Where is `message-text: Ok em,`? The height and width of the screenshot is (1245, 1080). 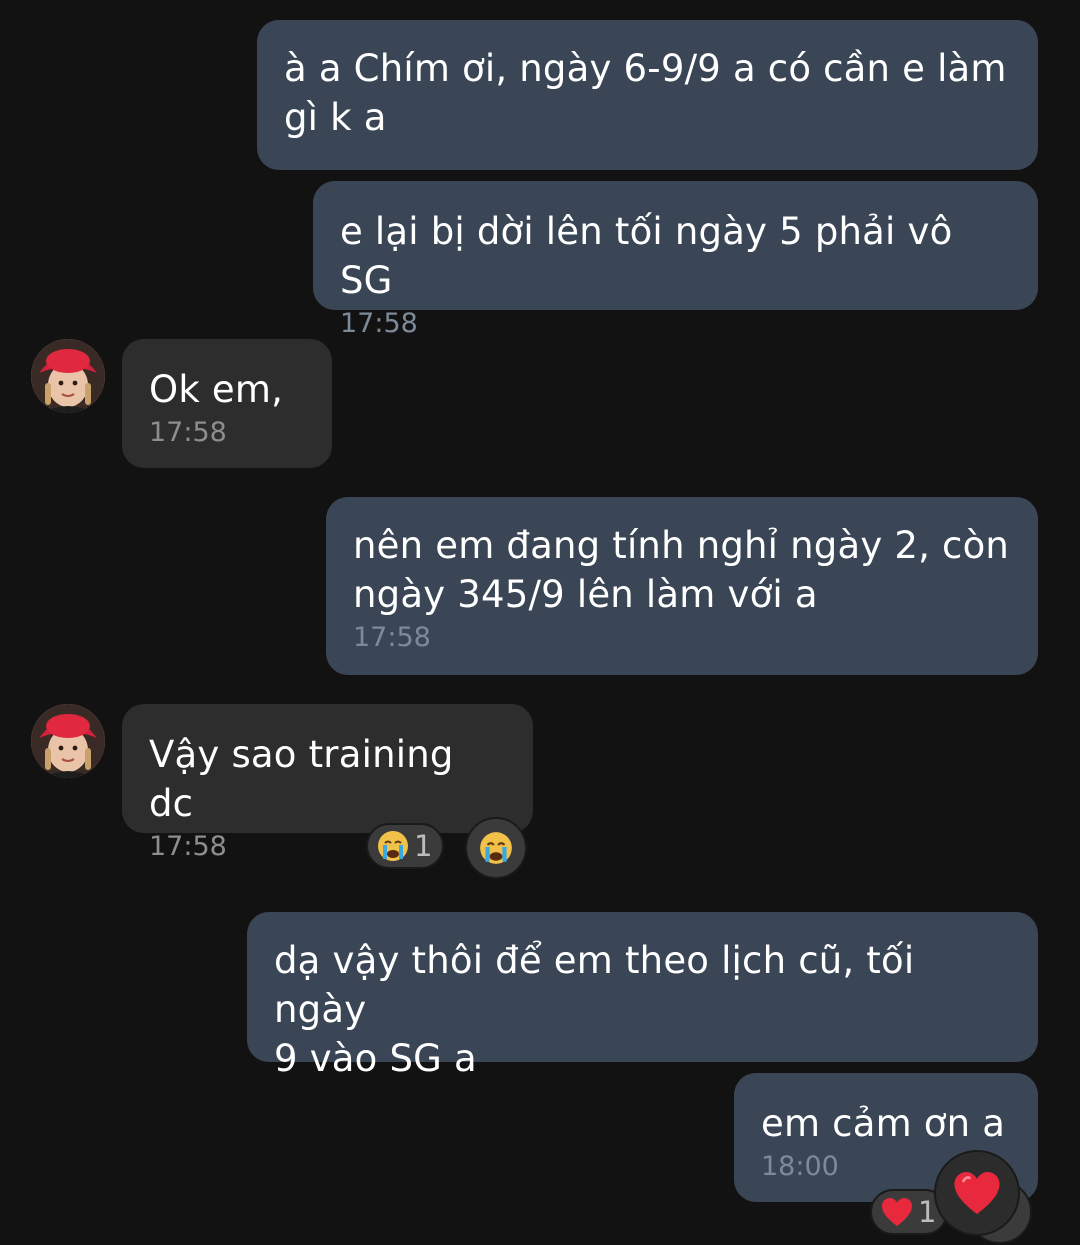
message-text: Ok em, is located at coordinates (216, 389).